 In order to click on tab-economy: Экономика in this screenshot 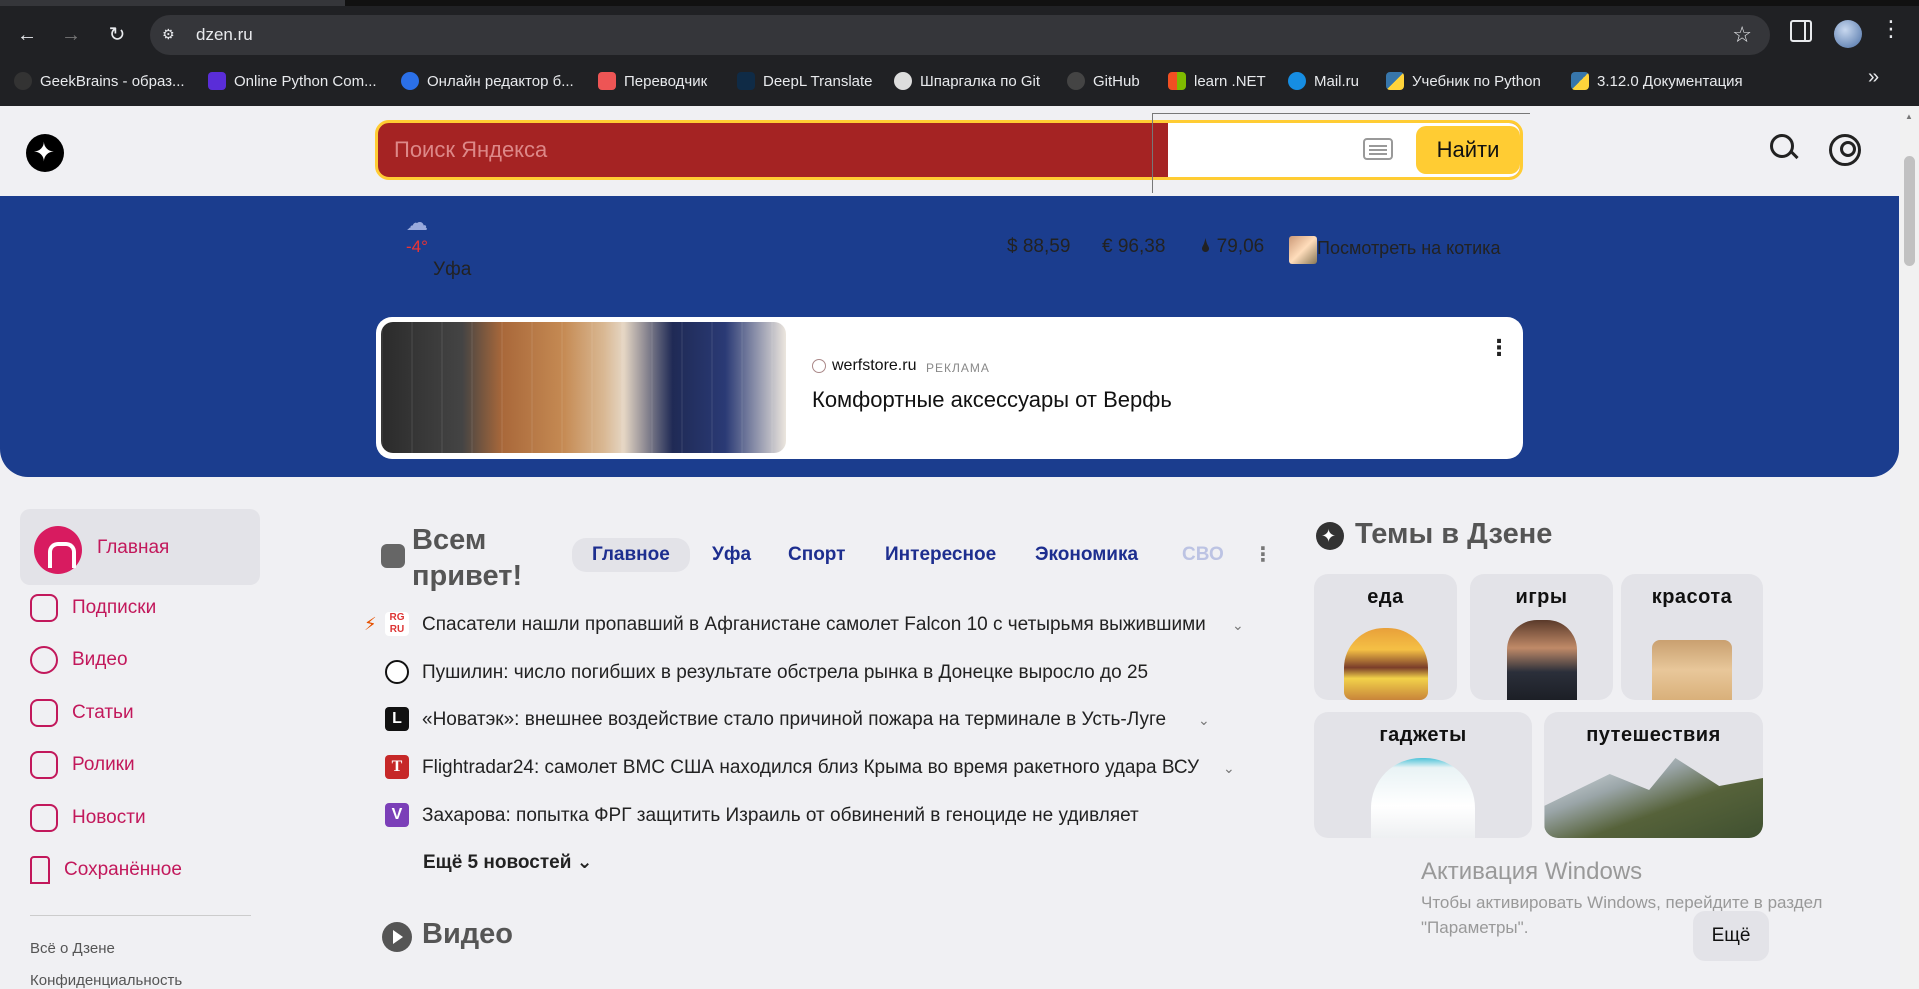, I will do `click(1086, 555)`.